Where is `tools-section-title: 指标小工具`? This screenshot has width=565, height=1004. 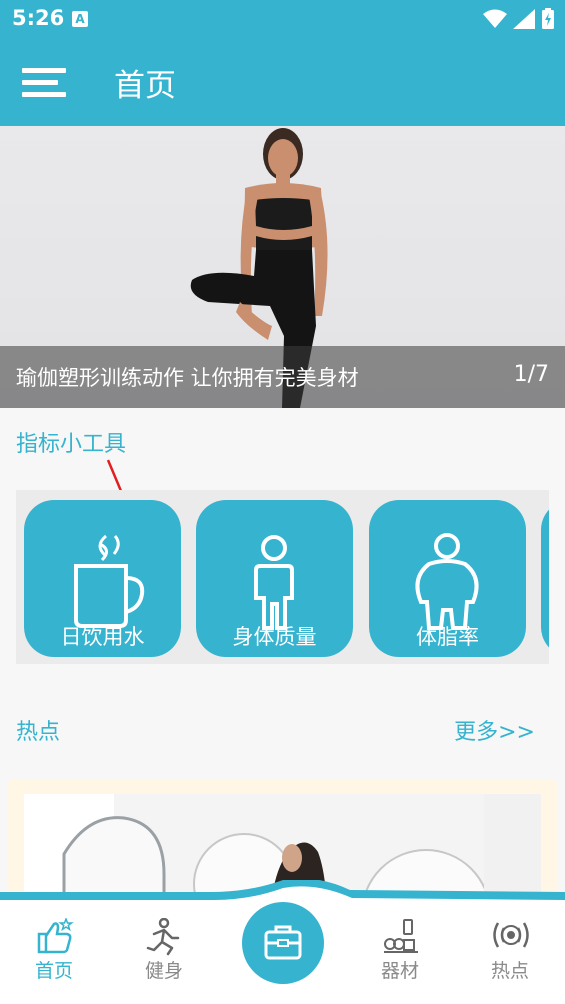 tools-section-title: 指标小工具 is located at coordinates (71, 444).